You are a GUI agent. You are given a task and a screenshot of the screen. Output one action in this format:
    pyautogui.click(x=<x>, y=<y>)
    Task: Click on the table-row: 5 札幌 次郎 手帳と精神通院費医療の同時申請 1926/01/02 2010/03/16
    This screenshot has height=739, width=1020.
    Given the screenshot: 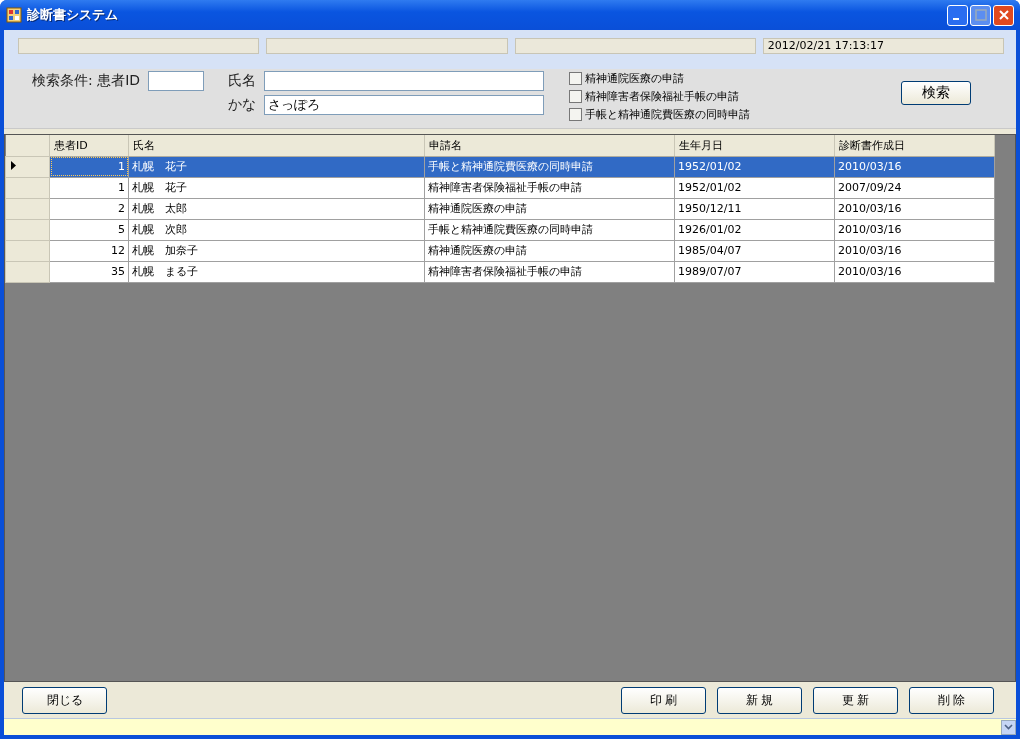 What is the action you would take?
    pyautogui.click(x=500, y=229)
    